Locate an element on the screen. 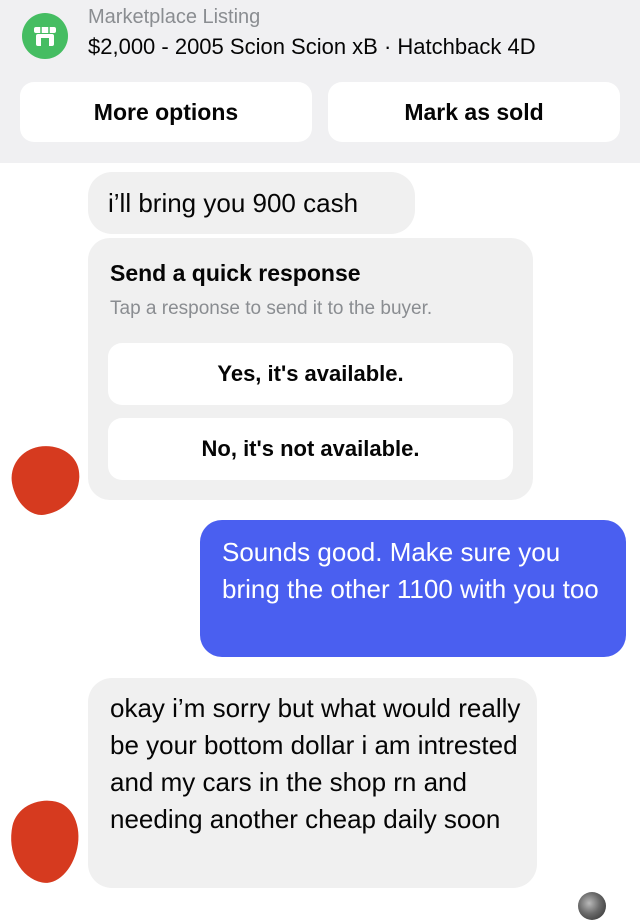 The width and height of the screenshot is (640, 923). storefront-icon is located at coordinates (45, 36).